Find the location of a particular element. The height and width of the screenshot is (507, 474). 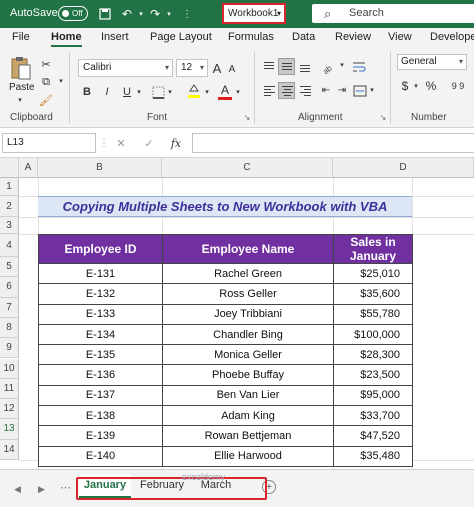

decrease-indent-icon: ⇤ is located at coordinates (326, 90).